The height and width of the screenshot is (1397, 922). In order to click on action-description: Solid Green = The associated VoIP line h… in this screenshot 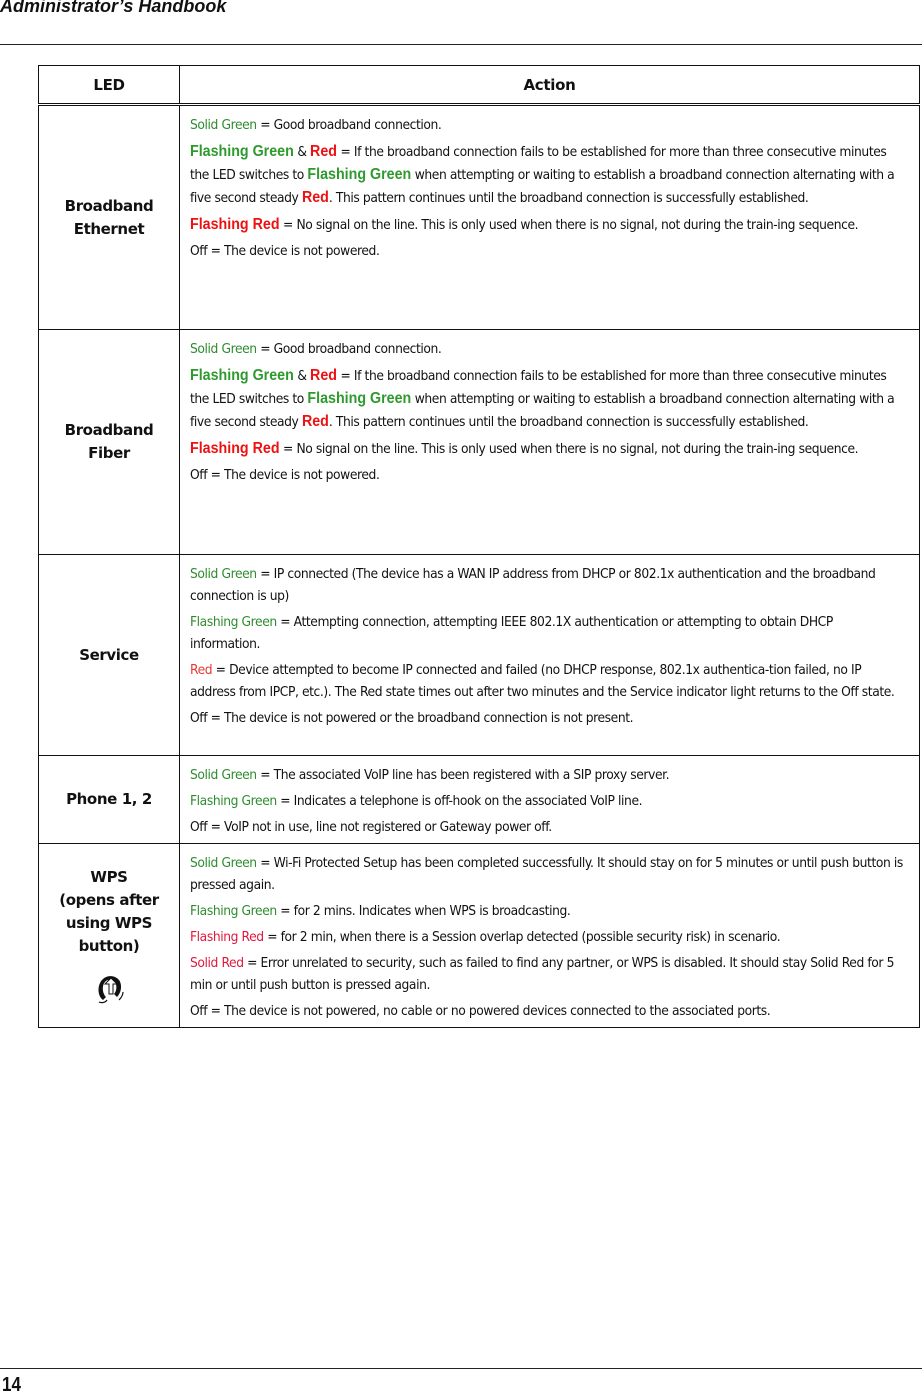, I will do `click(547, 776)`.